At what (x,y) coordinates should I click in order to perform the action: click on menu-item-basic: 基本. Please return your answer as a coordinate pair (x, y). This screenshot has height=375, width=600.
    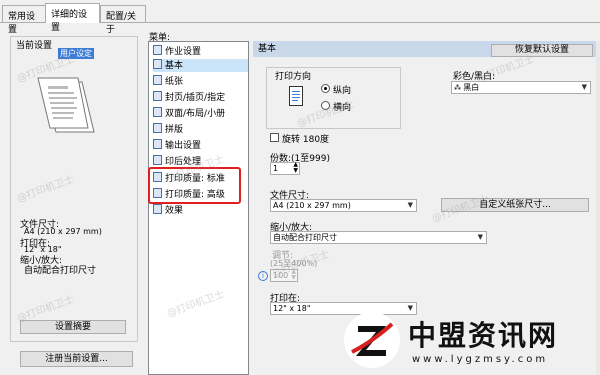
    Looking at the image, I should click on (200, 65).